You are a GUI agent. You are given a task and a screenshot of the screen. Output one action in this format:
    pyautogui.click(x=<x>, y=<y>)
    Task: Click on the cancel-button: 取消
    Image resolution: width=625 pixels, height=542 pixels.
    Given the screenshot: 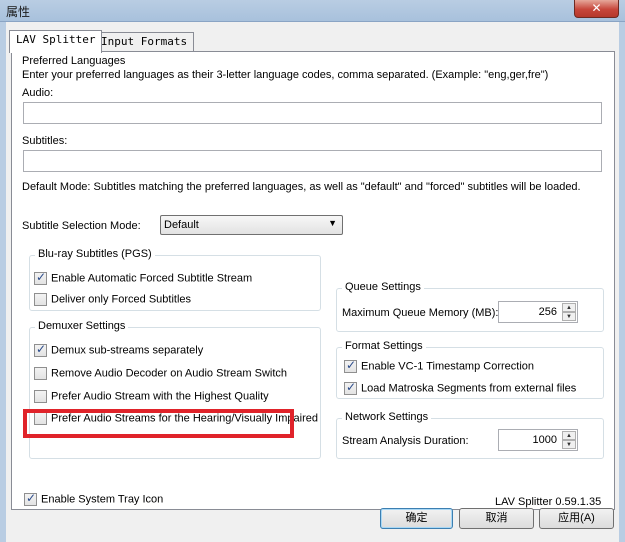 What is the action you would take?
    pyautogui.click(x=496, y=518)
    